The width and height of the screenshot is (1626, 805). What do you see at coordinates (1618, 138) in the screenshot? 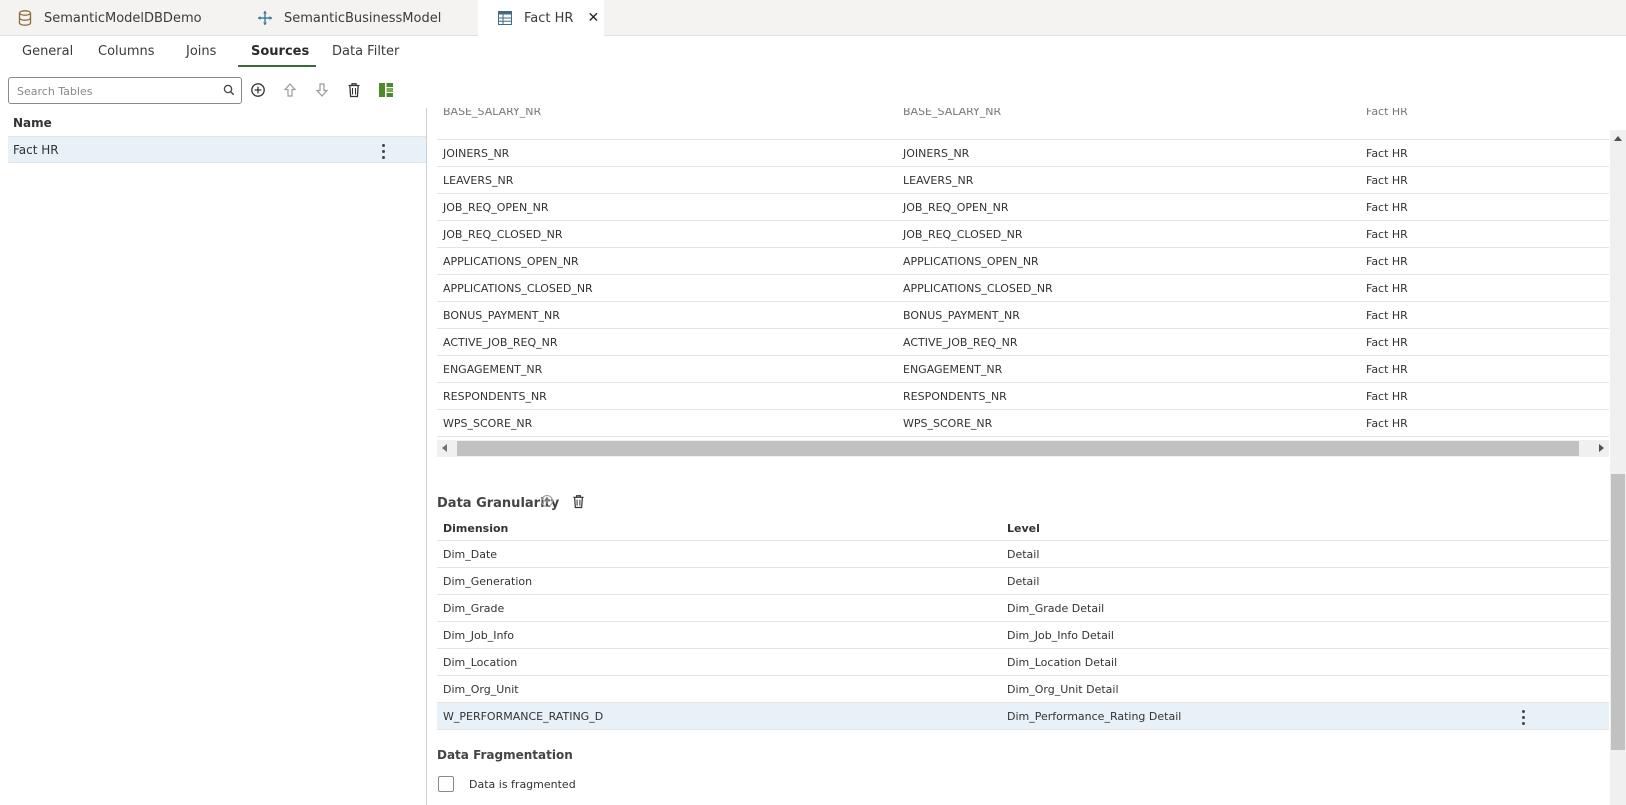
I see `scroll-up-icon` at bounding box center [1618, 138].